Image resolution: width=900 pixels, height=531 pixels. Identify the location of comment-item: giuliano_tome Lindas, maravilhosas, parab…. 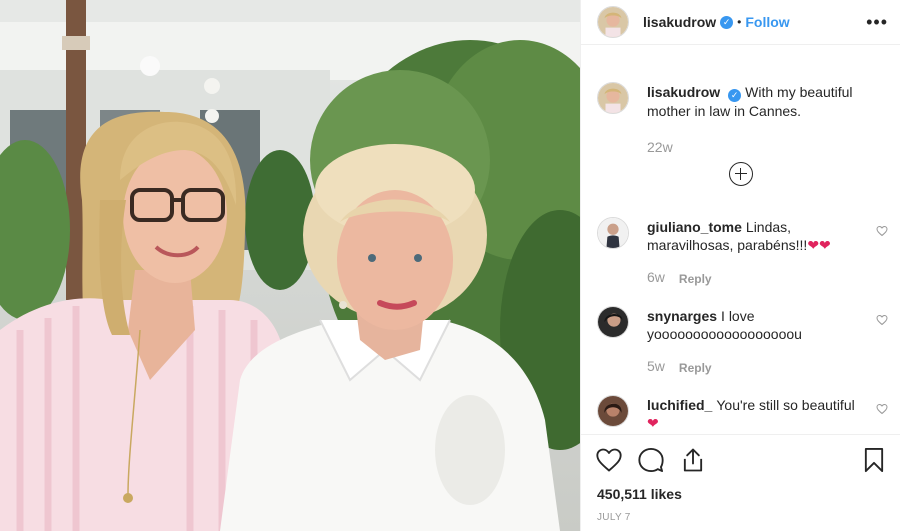
(740, 245).